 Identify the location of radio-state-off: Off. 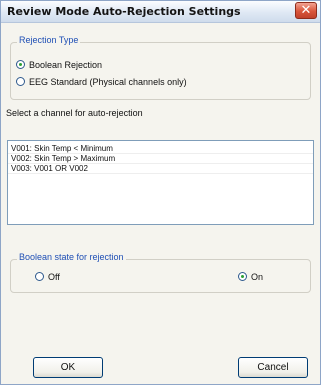
(47, 276).